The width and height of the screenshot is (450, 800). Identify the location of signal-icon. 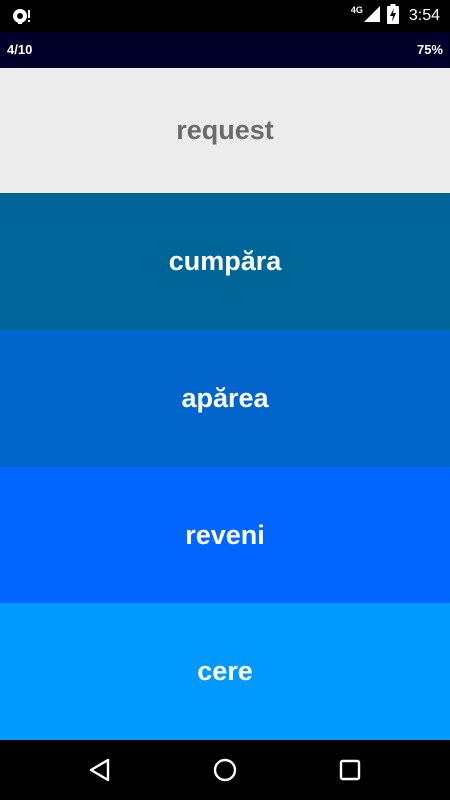
(372, 16).